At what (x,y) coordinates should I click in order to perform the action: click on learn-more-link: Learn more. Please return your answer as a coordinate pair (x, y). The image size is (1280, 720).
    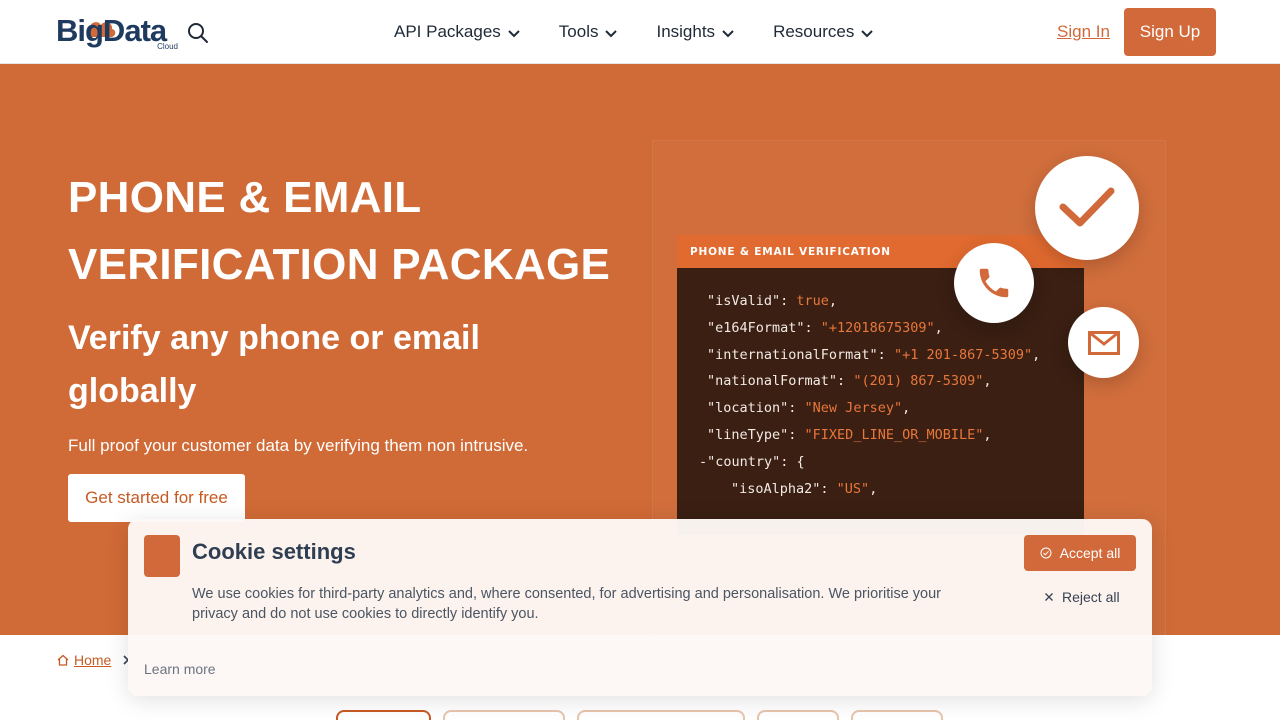
    Looking at the image, I should click on (180, 669).